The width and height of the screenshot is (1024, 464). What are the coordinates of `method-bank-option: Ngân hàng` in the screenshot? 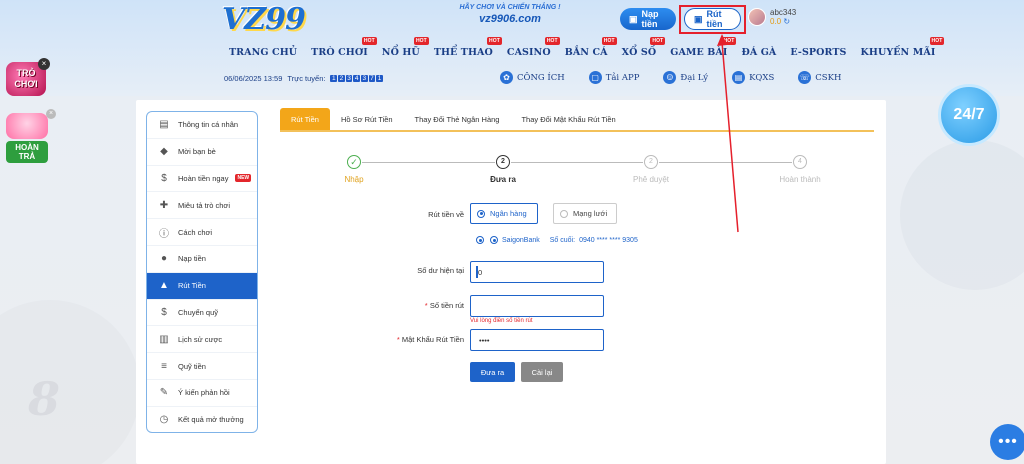 It's located at (504, 213).